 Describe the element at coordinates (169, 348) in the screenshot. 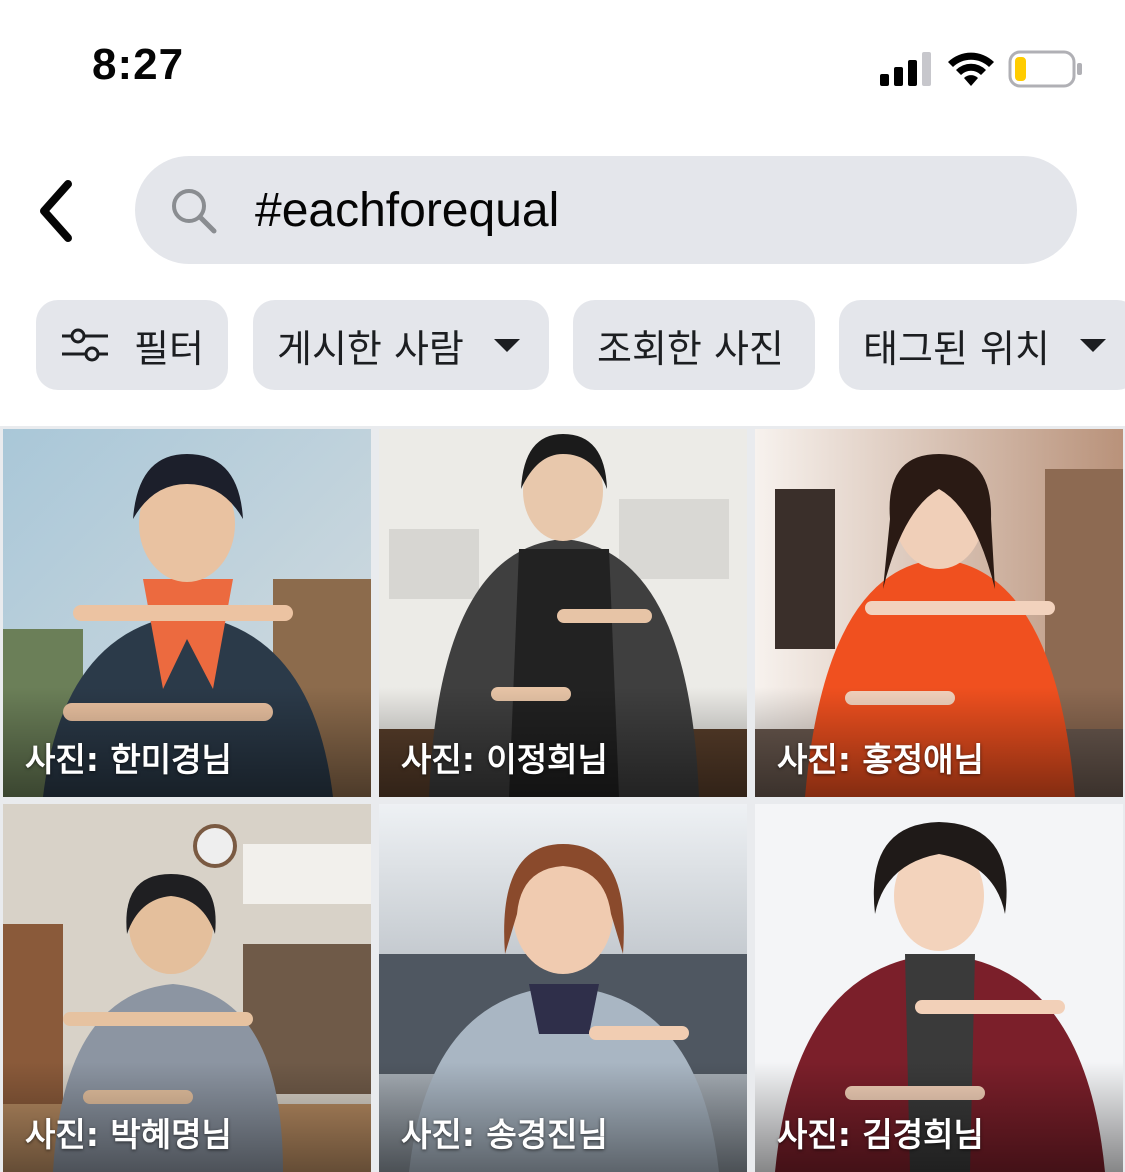

I see `filter-button-label: 필터` at that location.